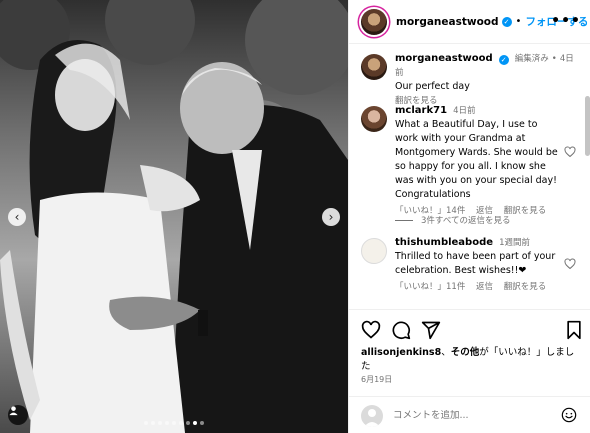 The image size is (590, 433). I want to click on caption-avatar, so click(374, 67).